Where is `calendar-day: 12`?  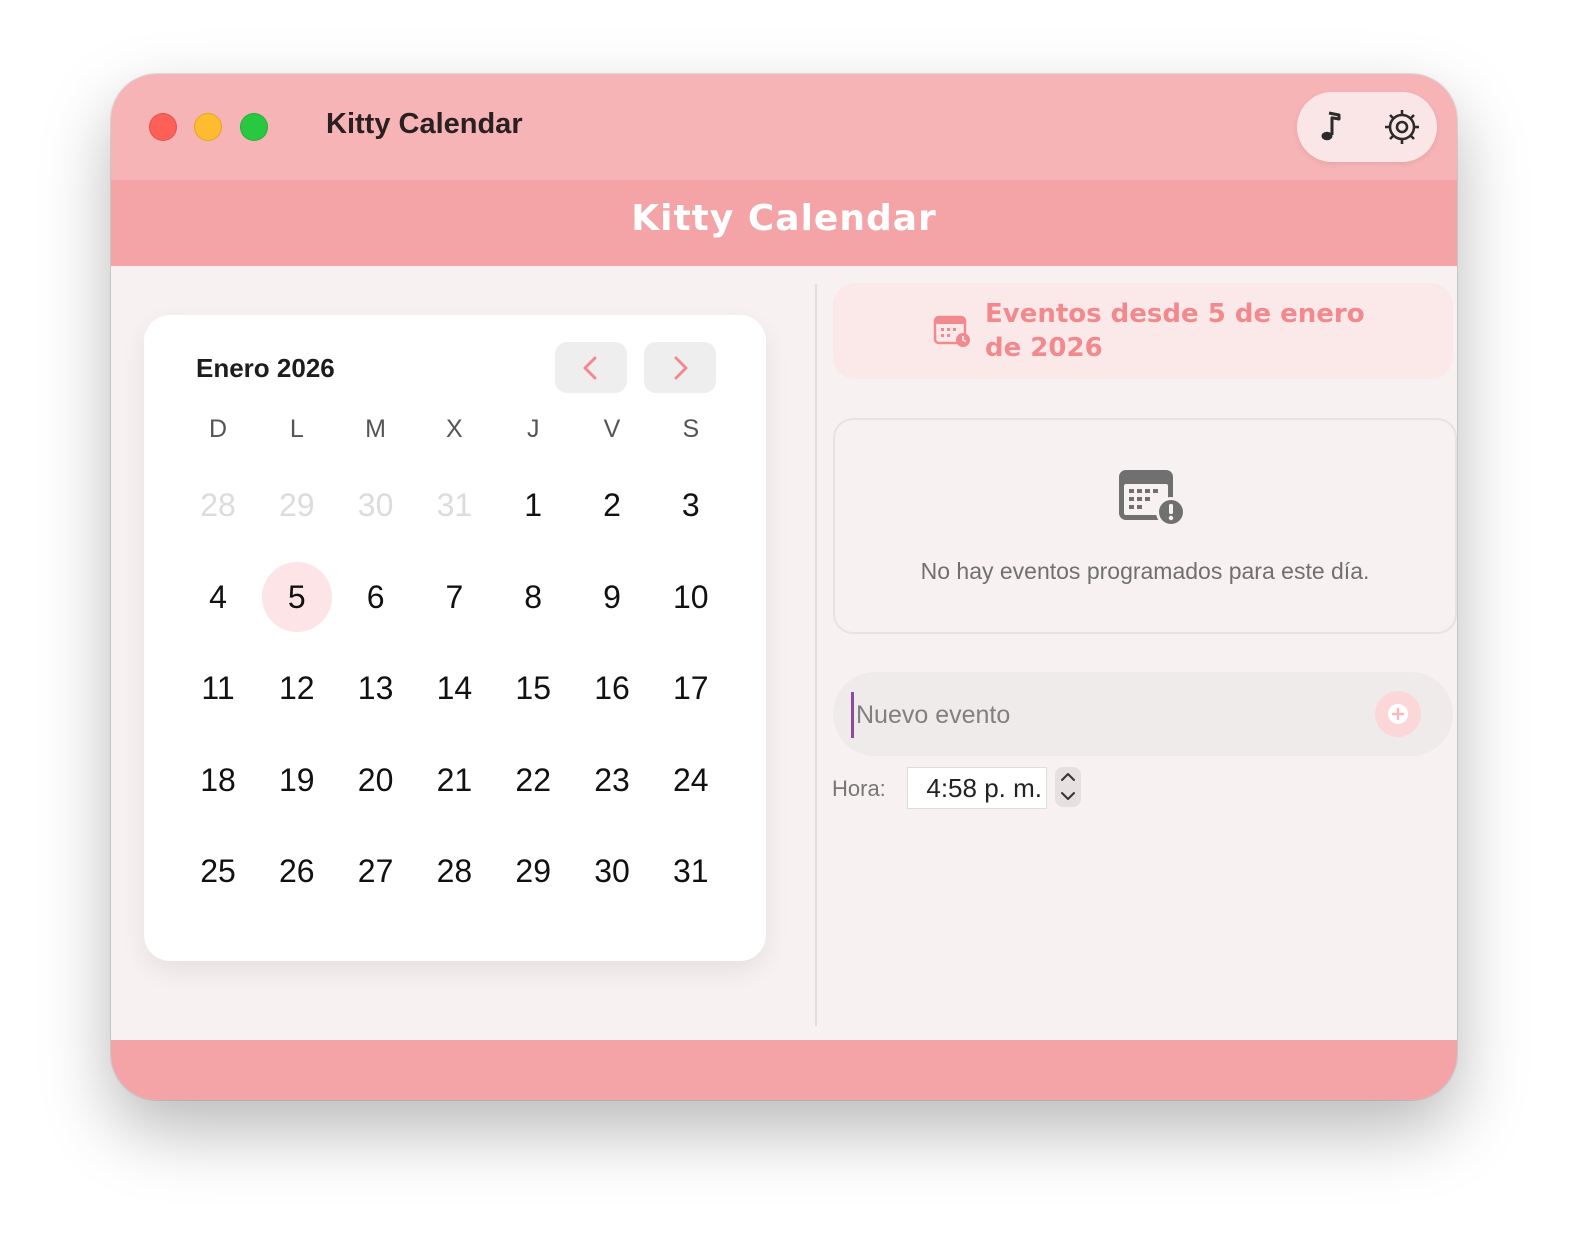
calendar-day: 12 is located at coordinates (297, 688).